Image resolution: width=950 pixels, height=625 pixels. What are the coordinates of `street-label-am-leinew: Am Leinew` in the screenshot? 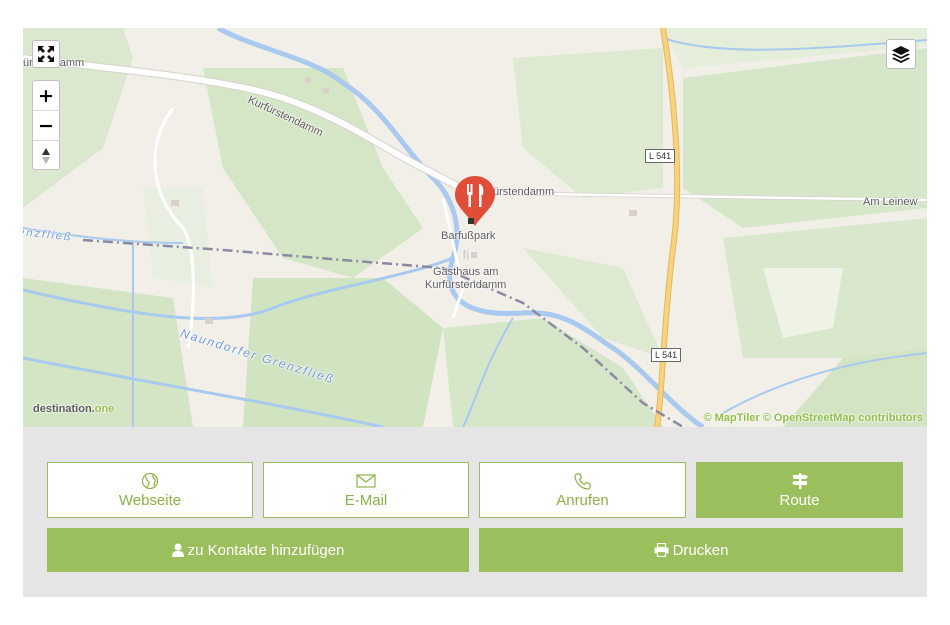 It's located at (890, 202).